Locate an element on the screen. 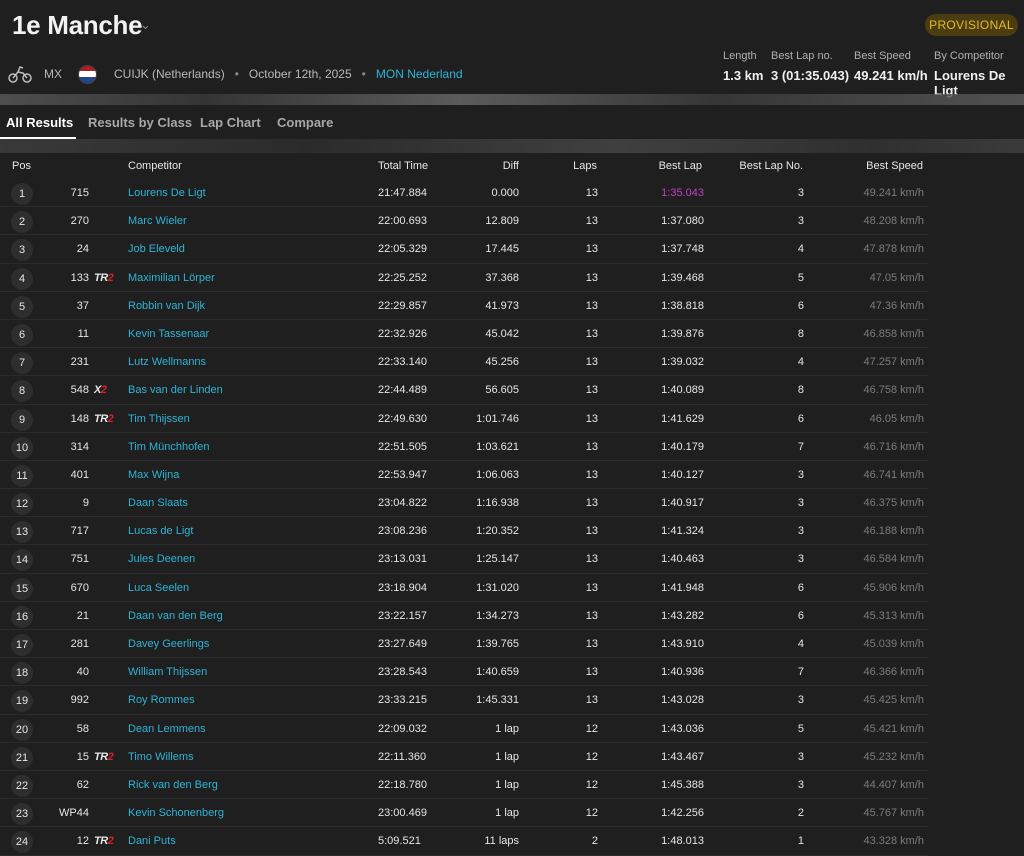 The height and width of the screenshot is (856, 1024). race-number: 21 is located at coordinates (82, 615).